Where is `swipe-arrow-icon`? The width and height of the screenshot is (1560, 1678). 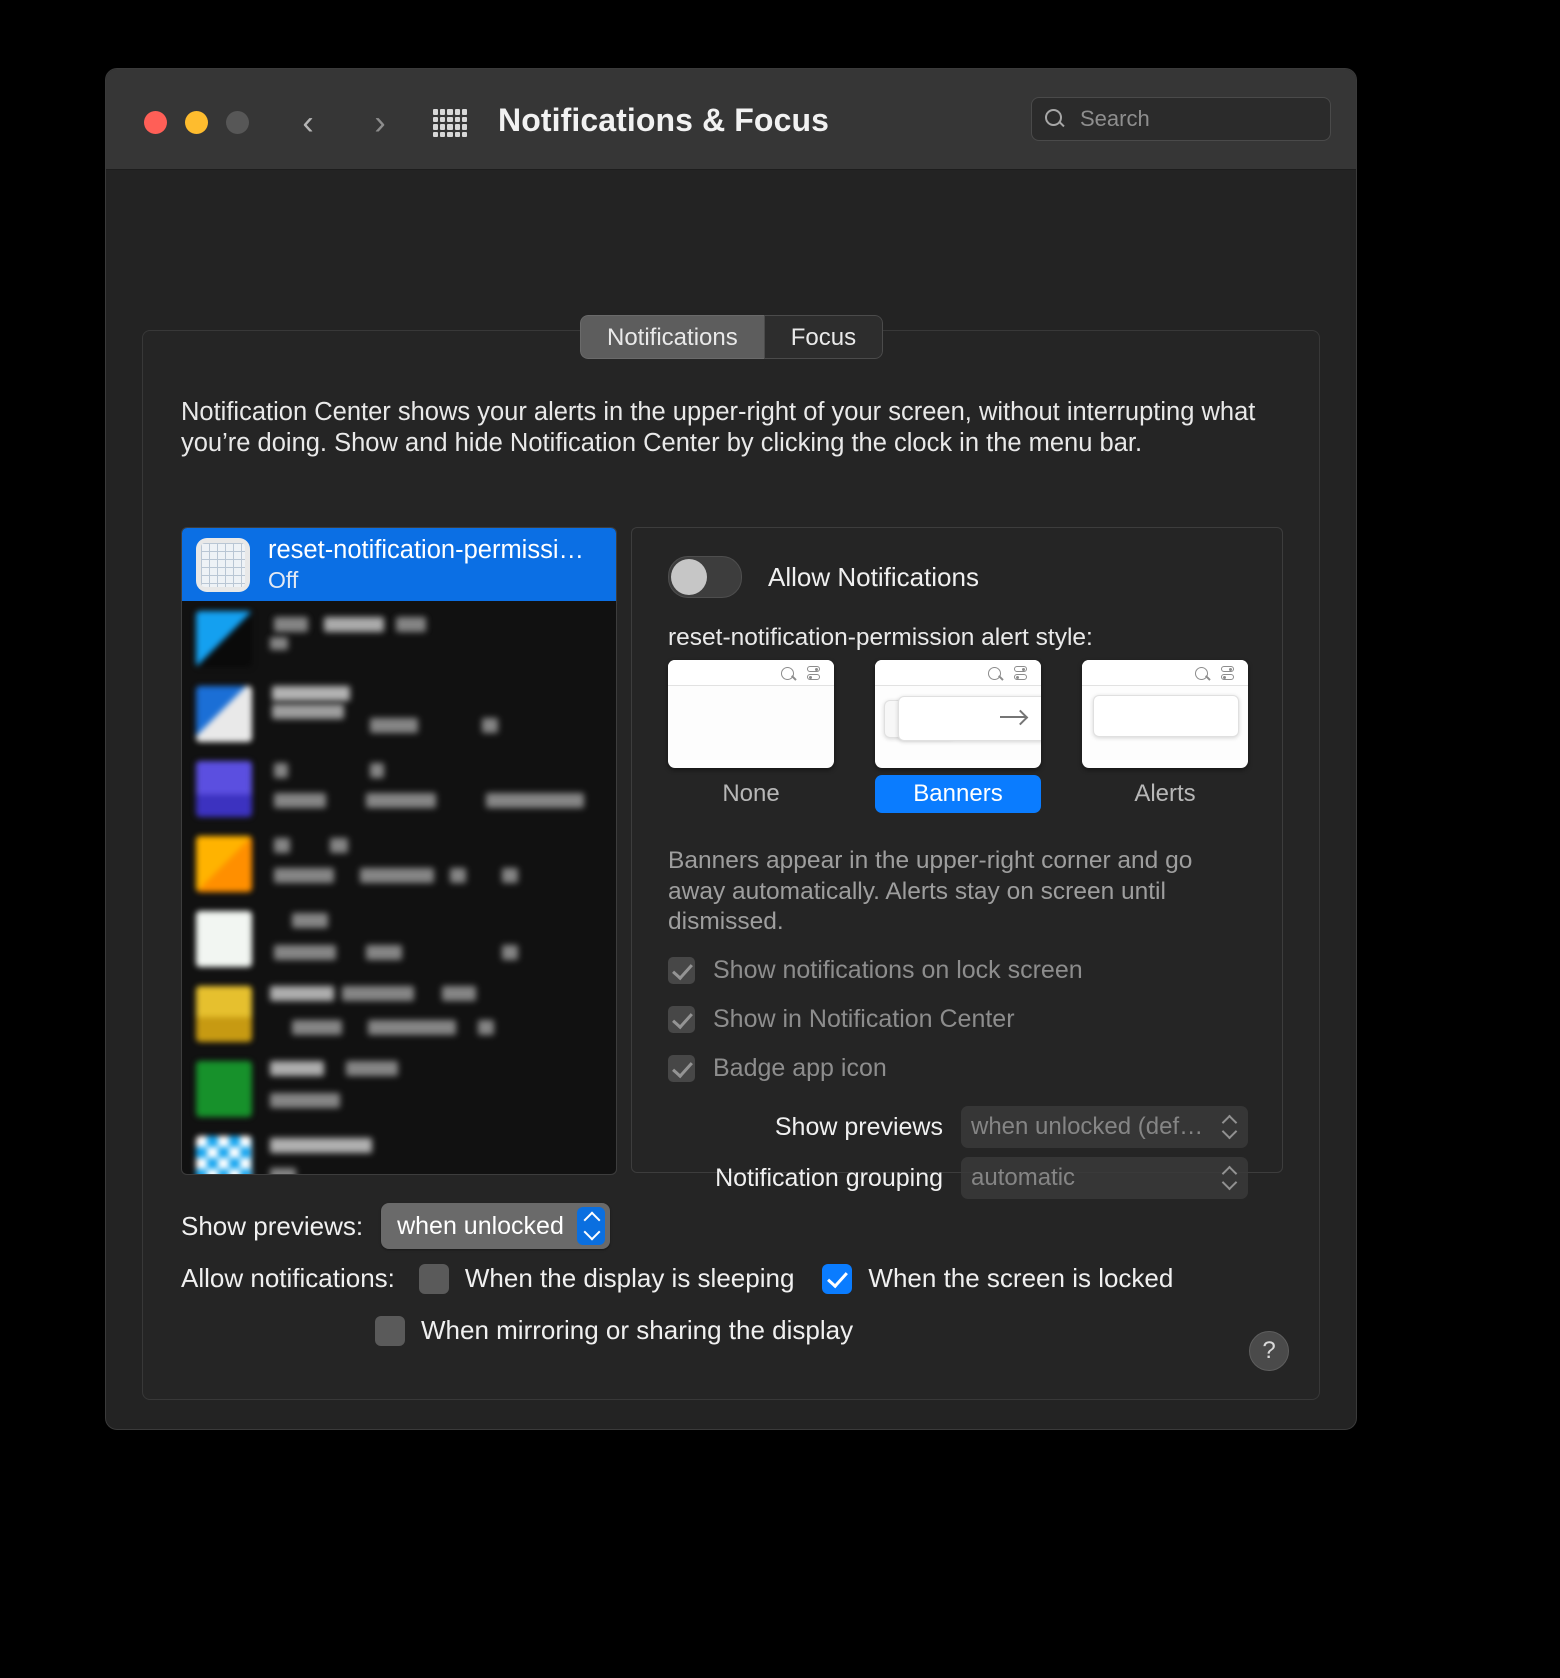
swipe-arrow-icon is located at coordinates (1013, 717).